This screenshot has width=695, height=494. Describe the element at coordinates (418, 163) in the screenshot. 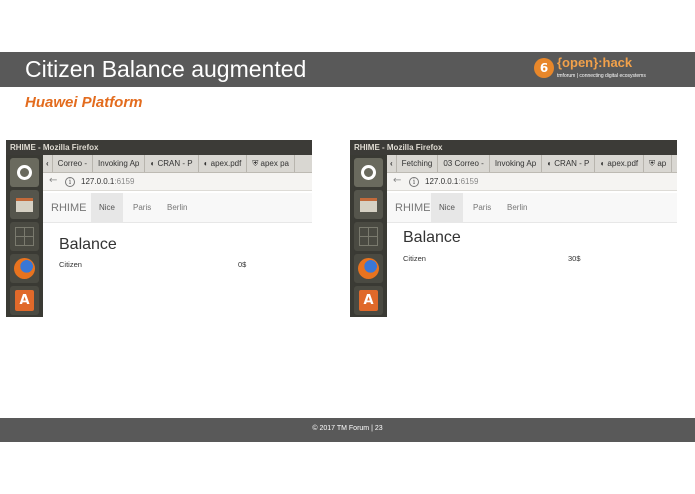

I see `browser-tab: Fetching` at that location.